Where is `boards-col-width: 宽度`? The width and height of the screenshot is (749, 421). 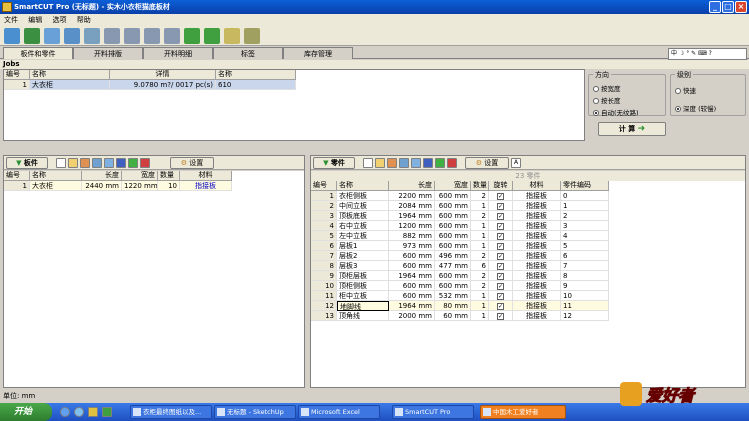
boards-col-width: 宽度 is located at coordinates (140, 176).